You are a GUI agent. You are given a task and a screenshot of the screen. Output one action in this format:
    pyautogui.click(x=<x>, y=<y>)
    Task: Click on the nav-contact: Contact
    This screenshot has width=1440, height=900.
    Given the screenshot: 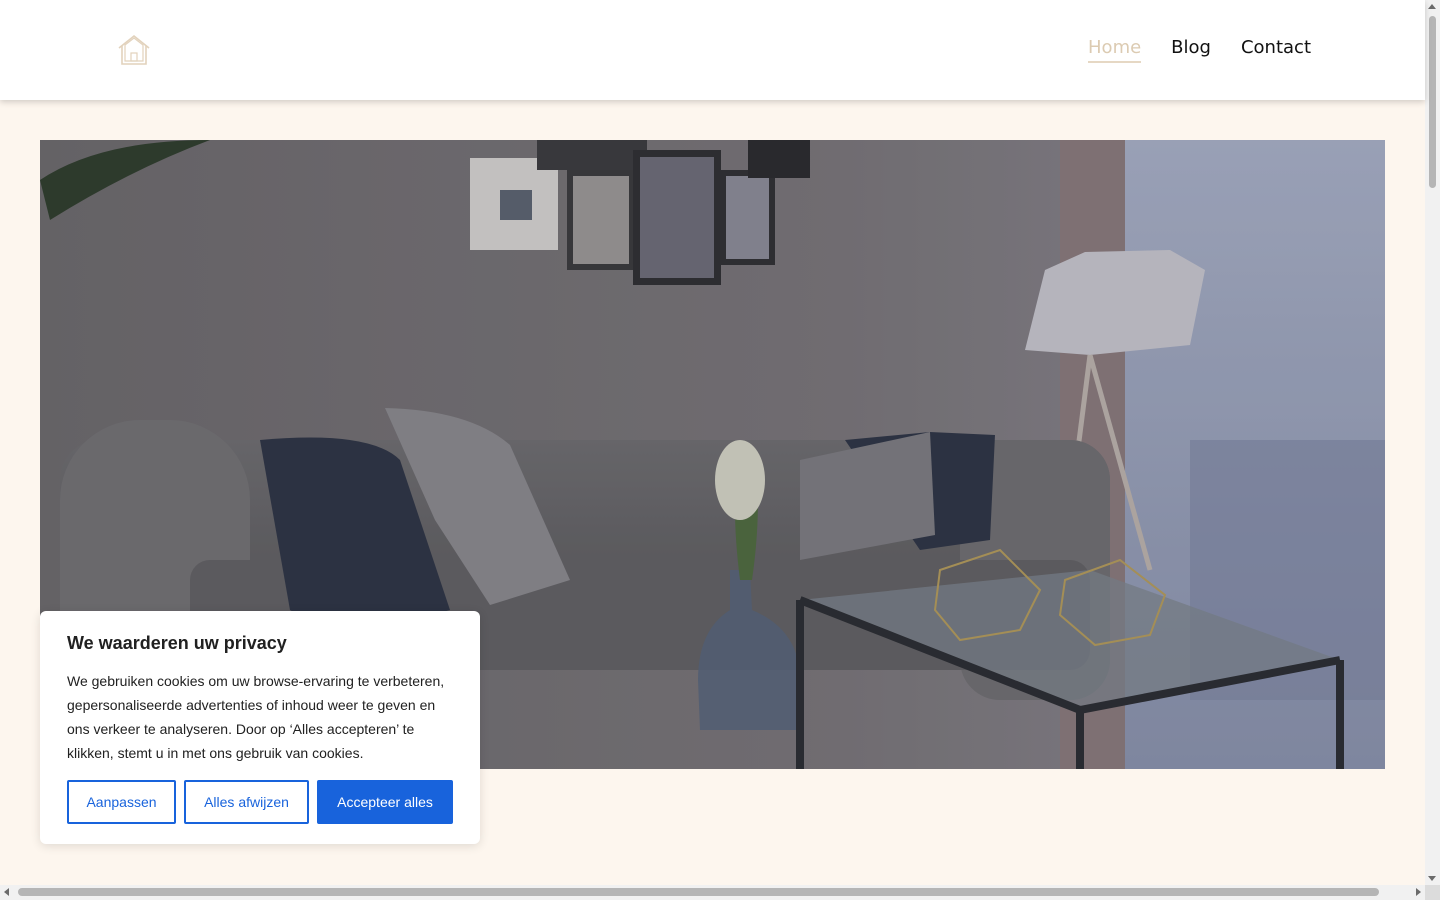 What is the action you would take?
    pyautogui.click(x=1276, y=50)
    